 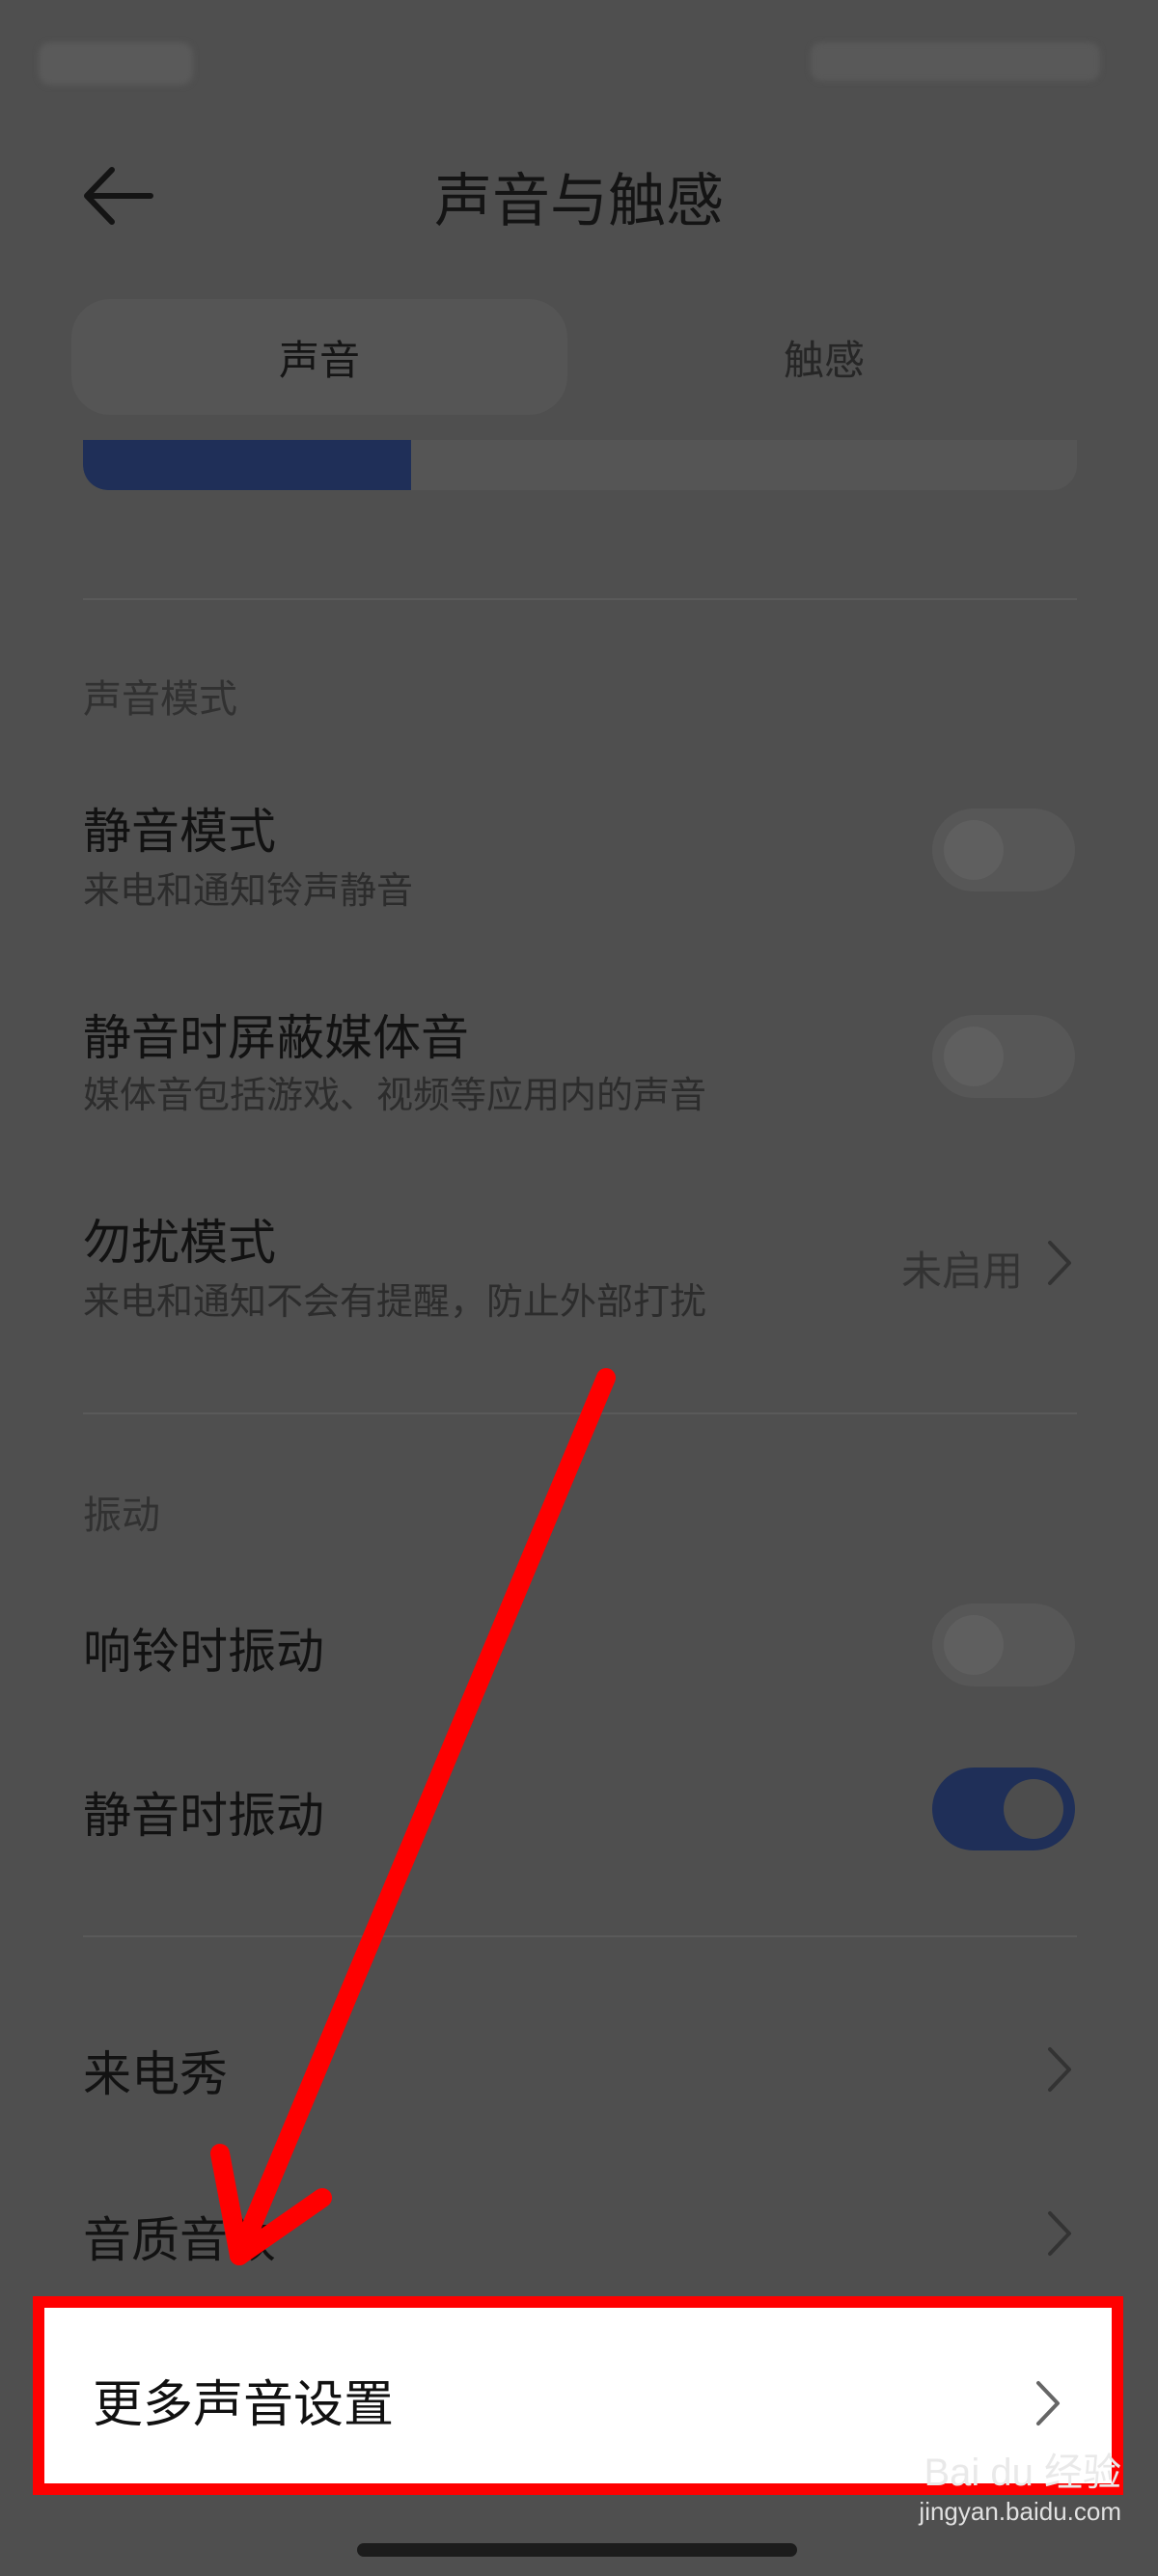 I want to click on watermark-brand: Bai du 经验, so click(x=1022, y=2473).